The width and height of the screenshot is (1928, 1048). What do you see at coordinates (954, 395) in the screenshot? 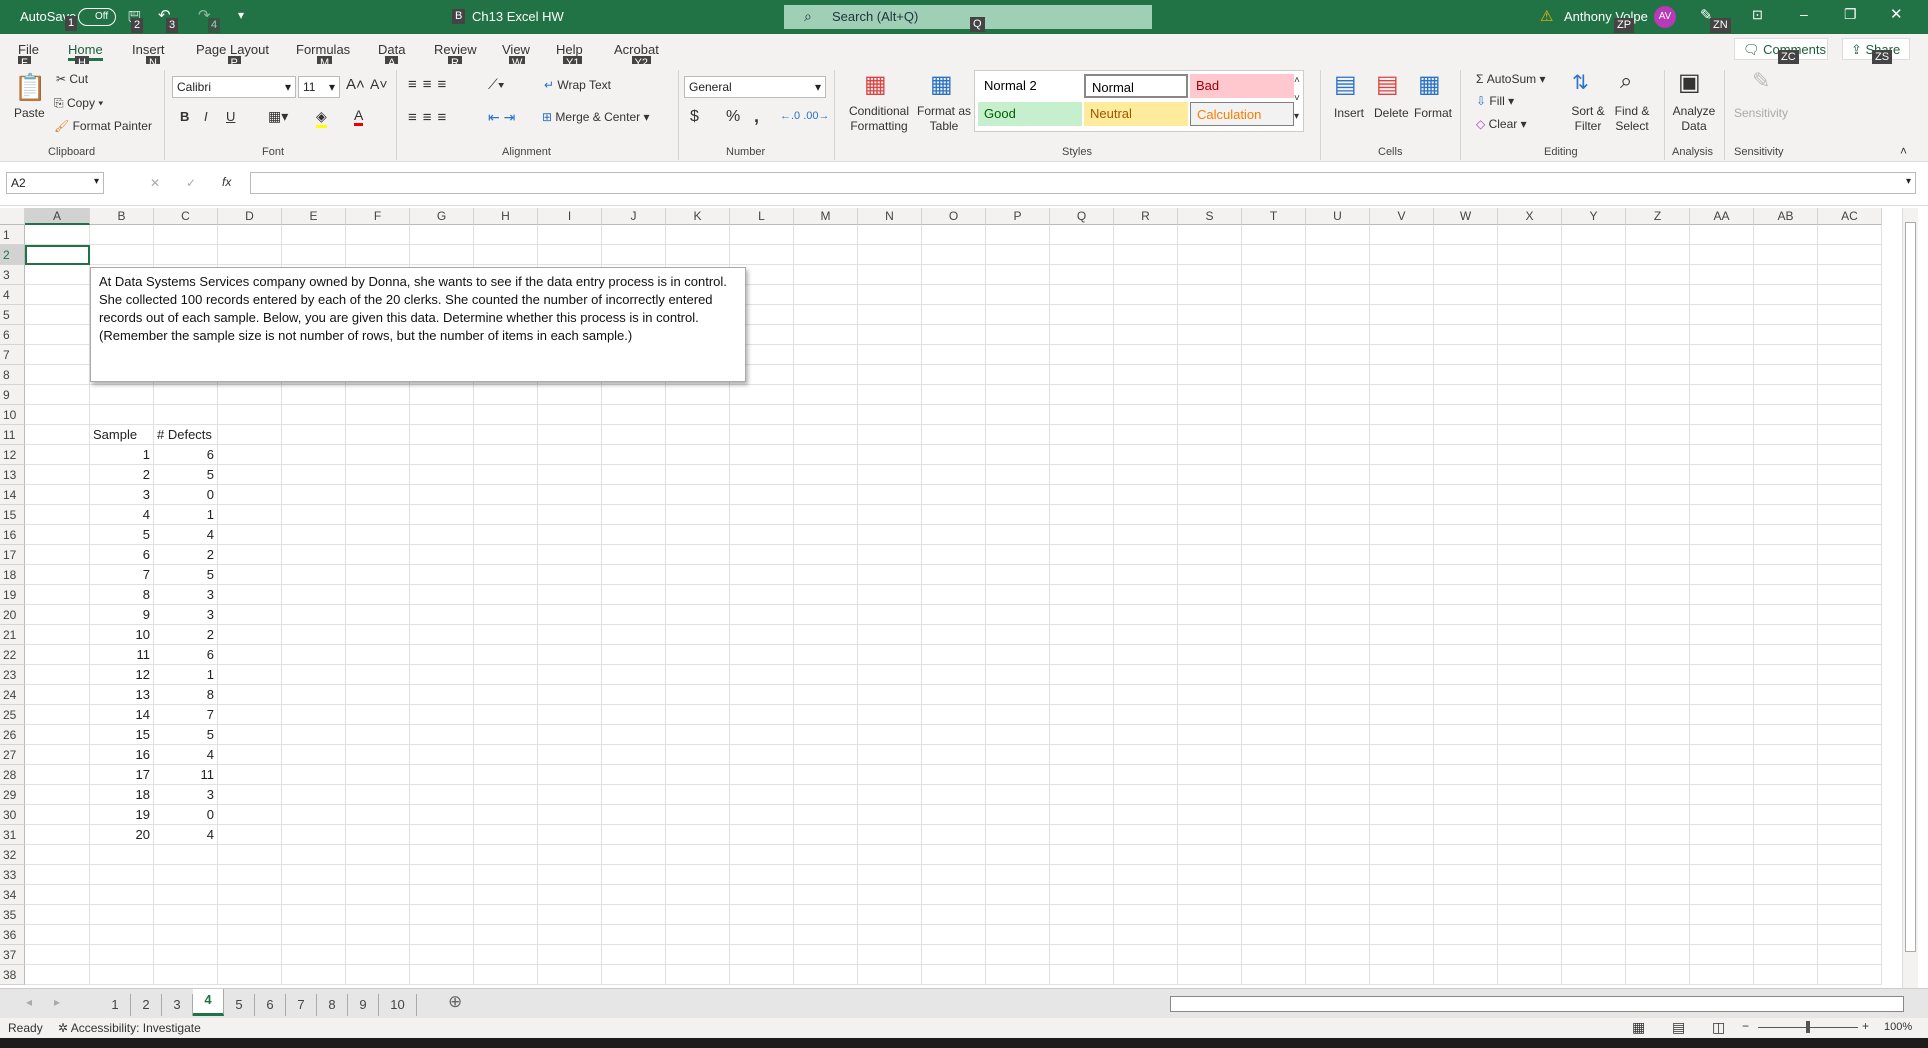
I see `cell-O9` at bounding box center [954, 395].